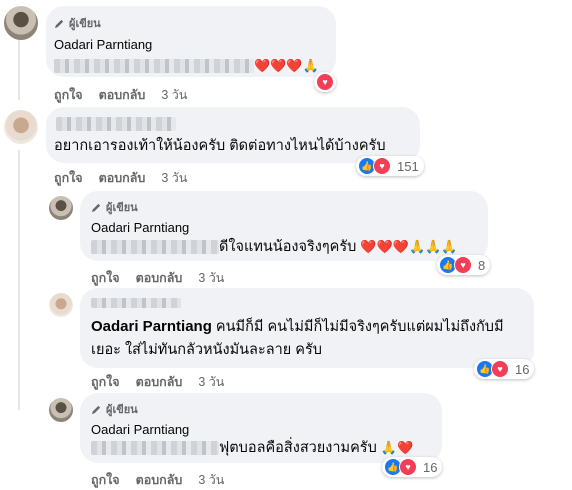 The image size is (572, 490). What do you see at coordinates (274, 247) in the screenshot?
I see `comment-text: ดีใจแทนน้องจริงๆครับ ❤️❤️❤️🙏🙏🙏` at bounding box center [274, 247].